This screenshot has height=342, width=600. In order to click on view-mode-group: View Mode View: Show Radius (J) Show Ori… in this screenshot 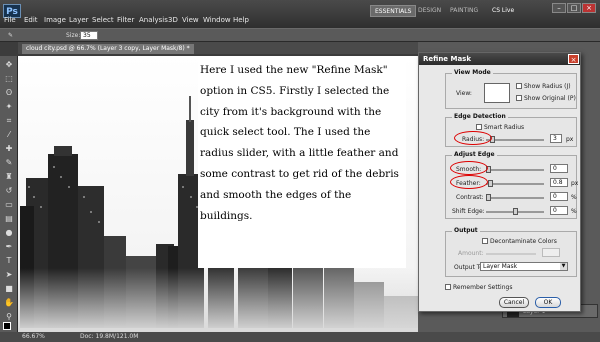, I will do `click(511, 89)`.